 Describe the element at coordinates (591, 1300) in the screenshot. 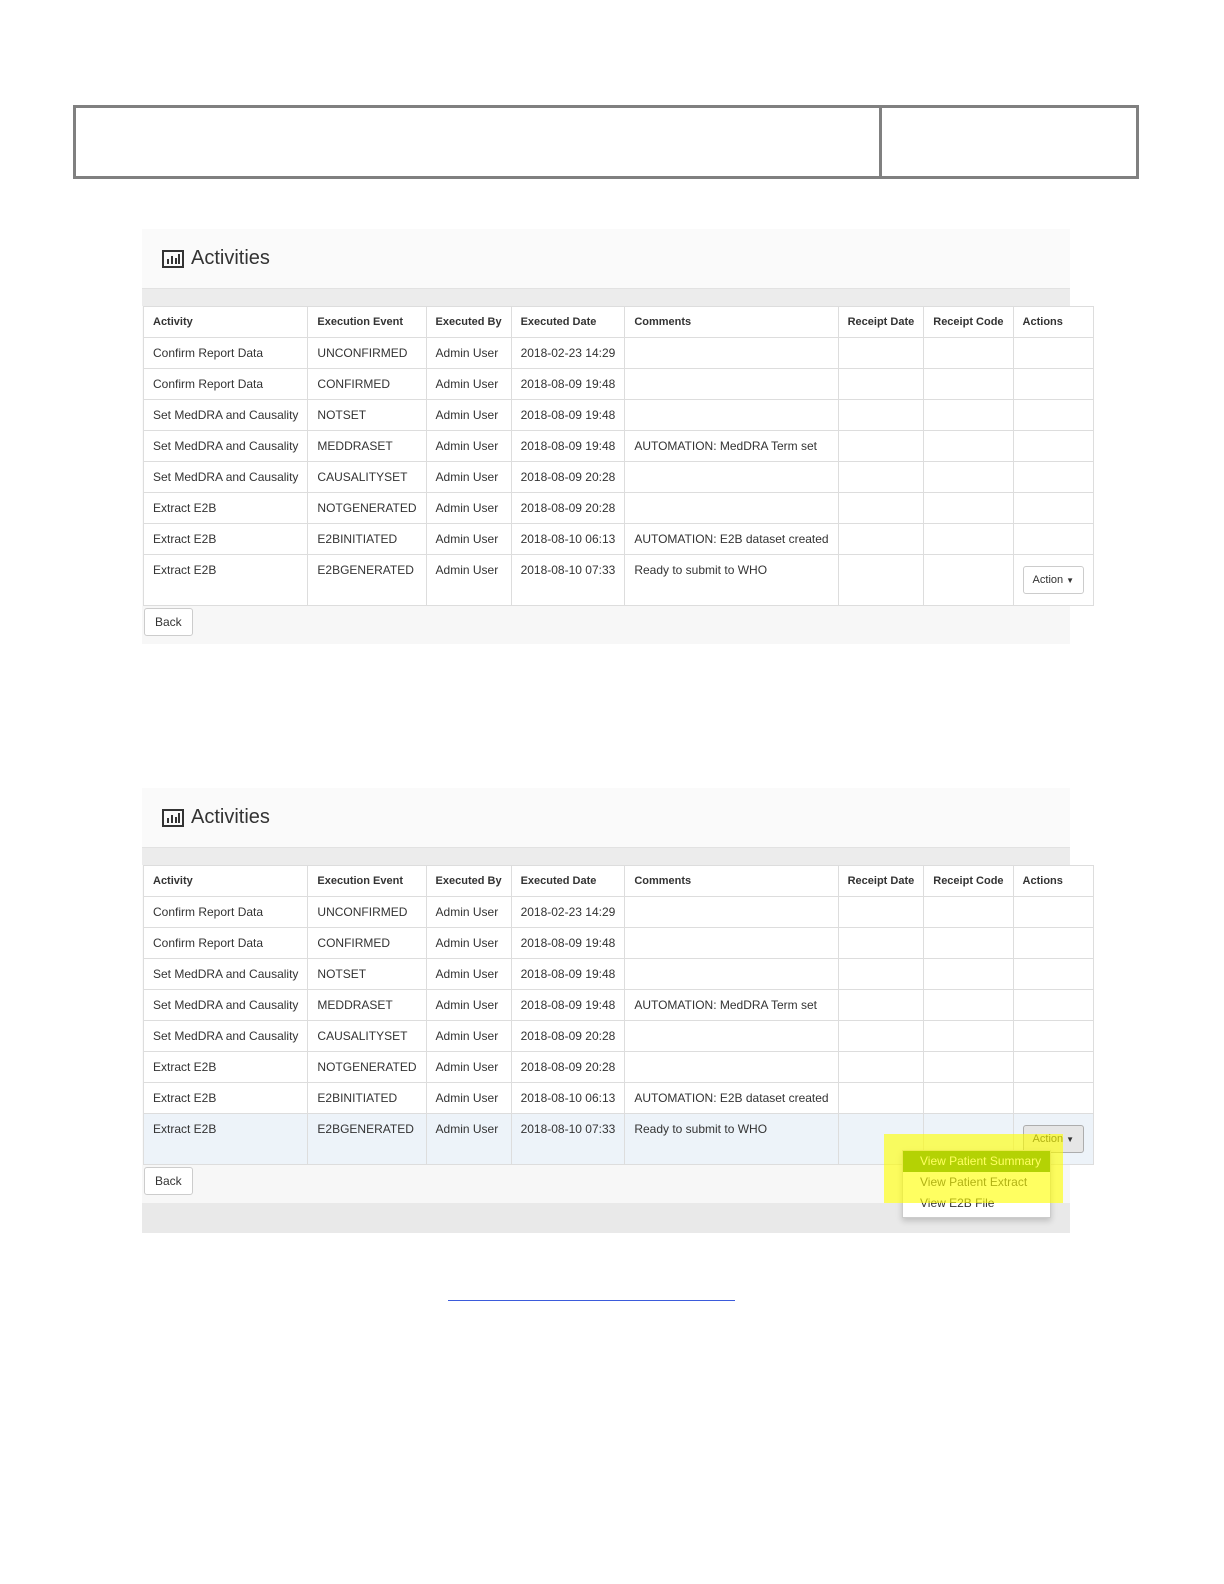

I see `hyperlink-underline` at that location.